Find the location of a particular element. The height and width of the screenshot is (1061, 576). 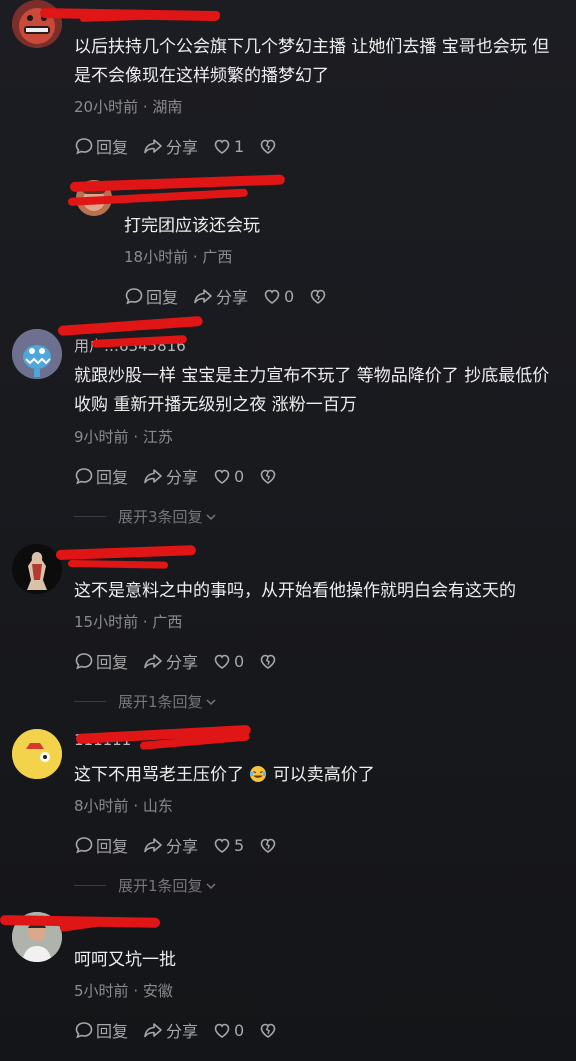

comment-text-part: 可以卖高价了 is located at coordinates (323, 775).